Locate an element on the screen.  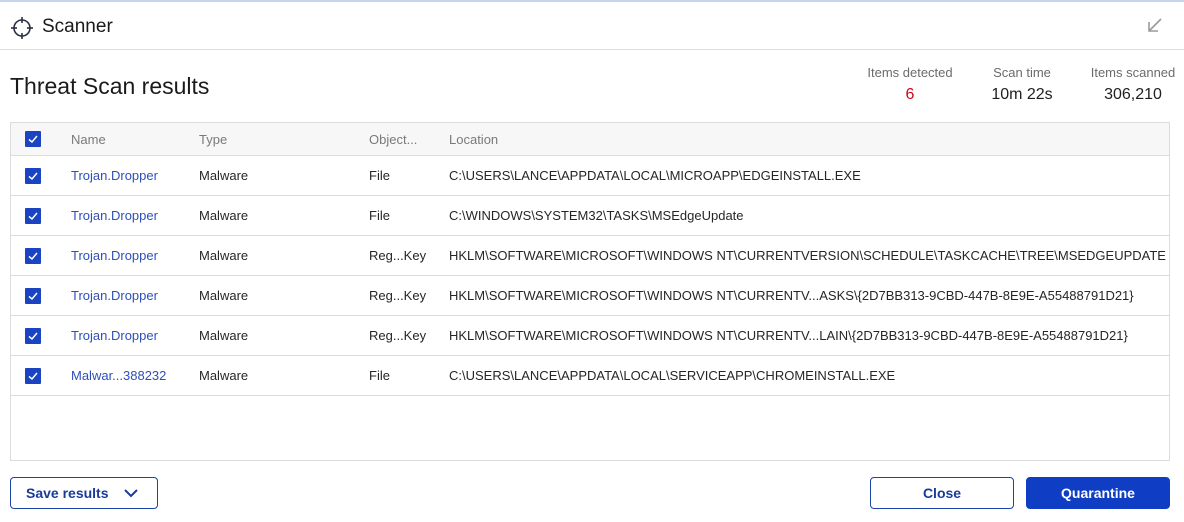
quarantine-button: Quarantine is located at coordinates (1098, 493).